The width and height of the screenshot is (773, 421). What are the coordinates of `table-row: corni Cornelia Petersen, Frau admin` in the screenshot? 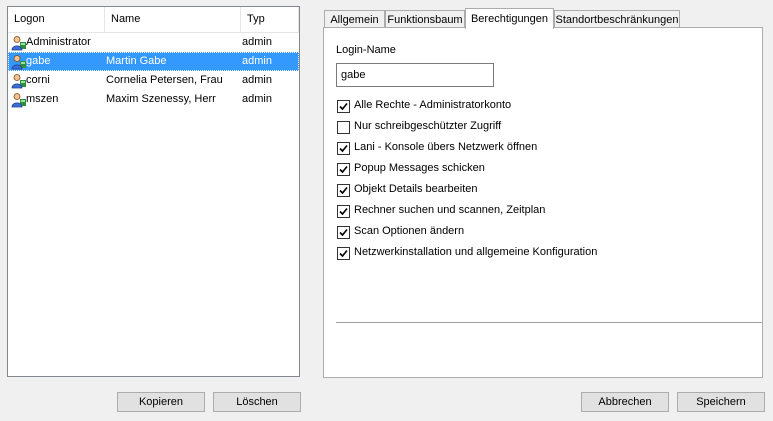 It's located at (153, 80).